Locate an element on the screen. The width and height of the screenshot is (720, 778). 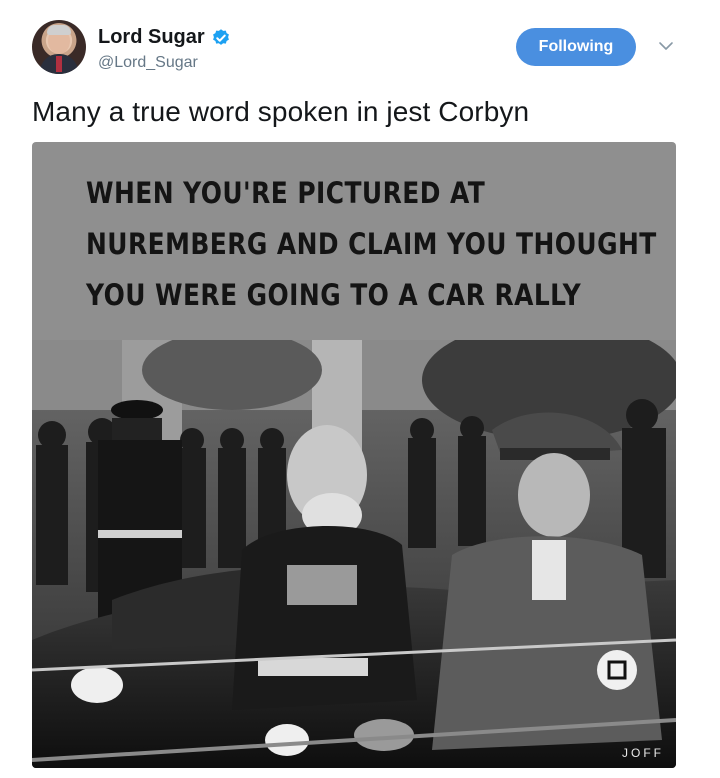
author-name: Lord Sugar is located at coordinates (151, 37).